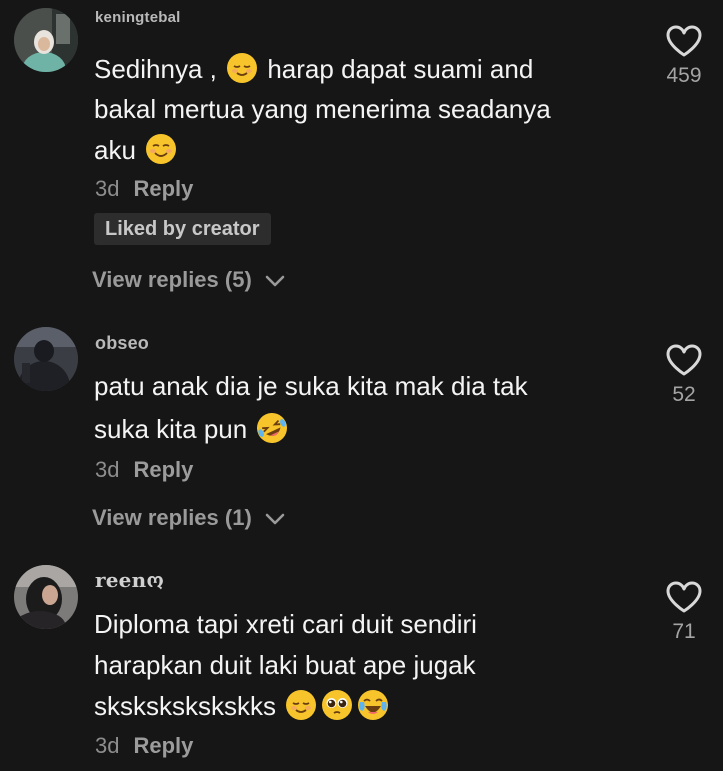 Image resolution: width=723 pixels, height=771 pixels. I want to click on pleading-face-emoji, so click(337, 705).